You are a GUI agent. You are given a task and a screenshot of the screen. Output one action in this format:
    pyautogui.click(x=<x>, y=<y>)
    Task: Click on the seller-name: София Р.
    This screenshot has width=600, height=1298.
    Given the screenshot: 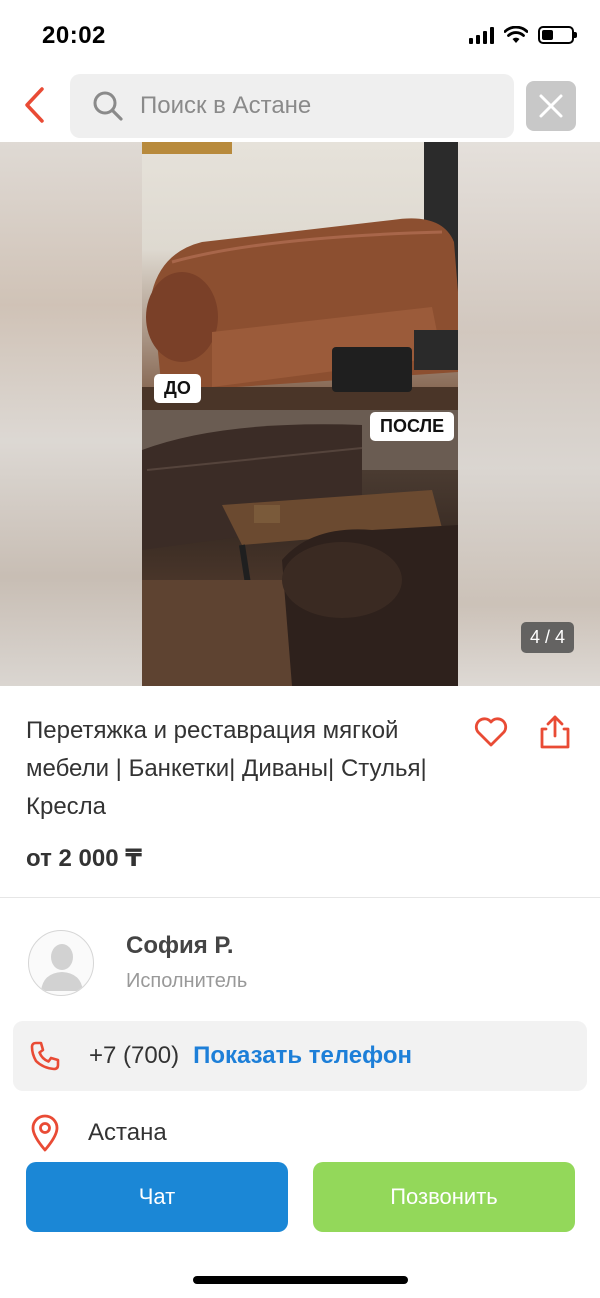 What is the action you would take?
    pyautogui.click(x=180, y=946)
    